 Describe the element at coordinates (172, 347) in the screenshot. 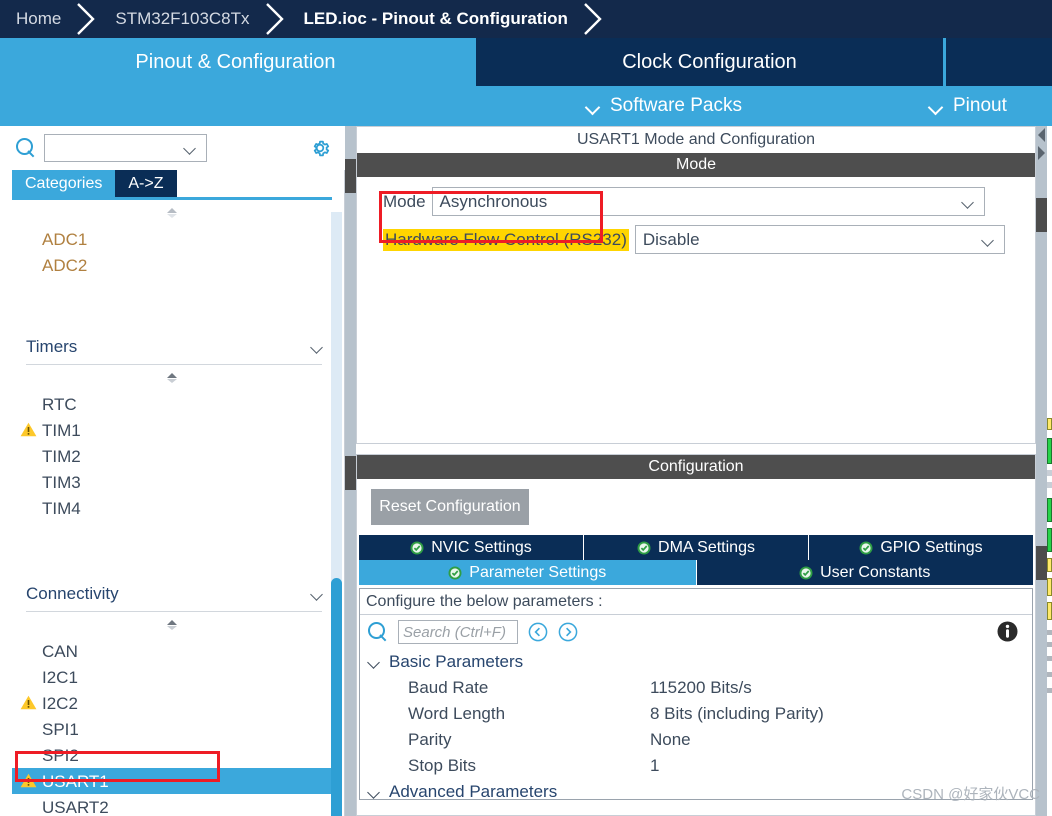

I see `ip-group-timers: Timers` at that location.